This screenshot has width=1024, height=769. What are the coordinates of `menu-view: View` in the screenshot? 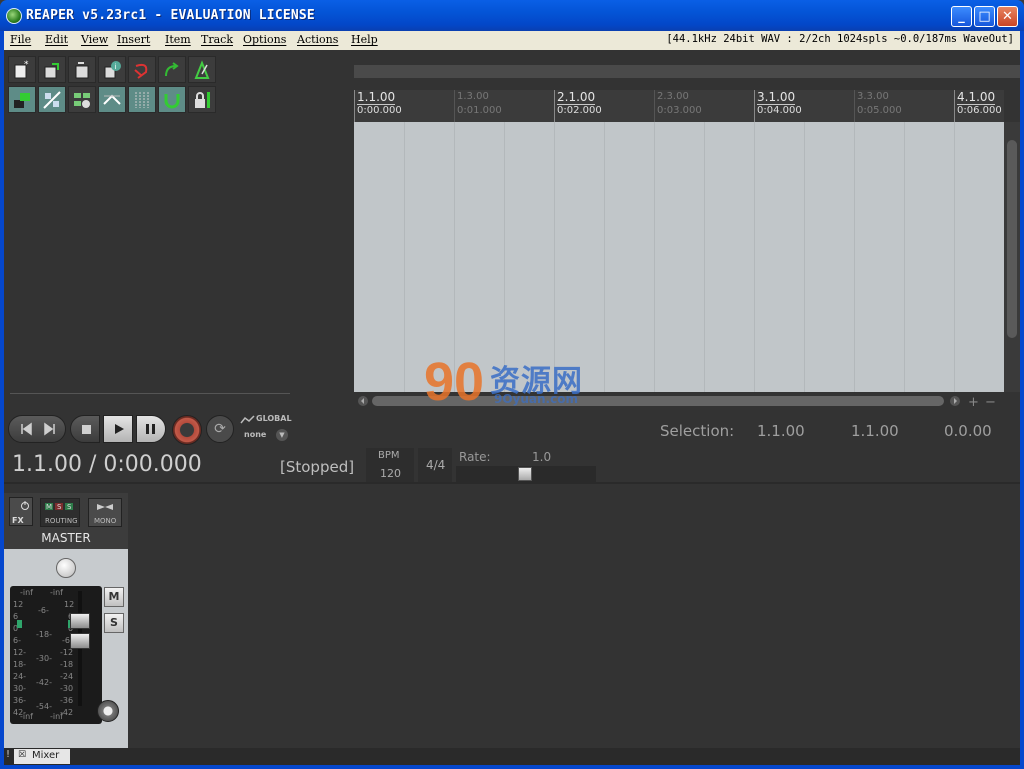 It's located at (94, 39).